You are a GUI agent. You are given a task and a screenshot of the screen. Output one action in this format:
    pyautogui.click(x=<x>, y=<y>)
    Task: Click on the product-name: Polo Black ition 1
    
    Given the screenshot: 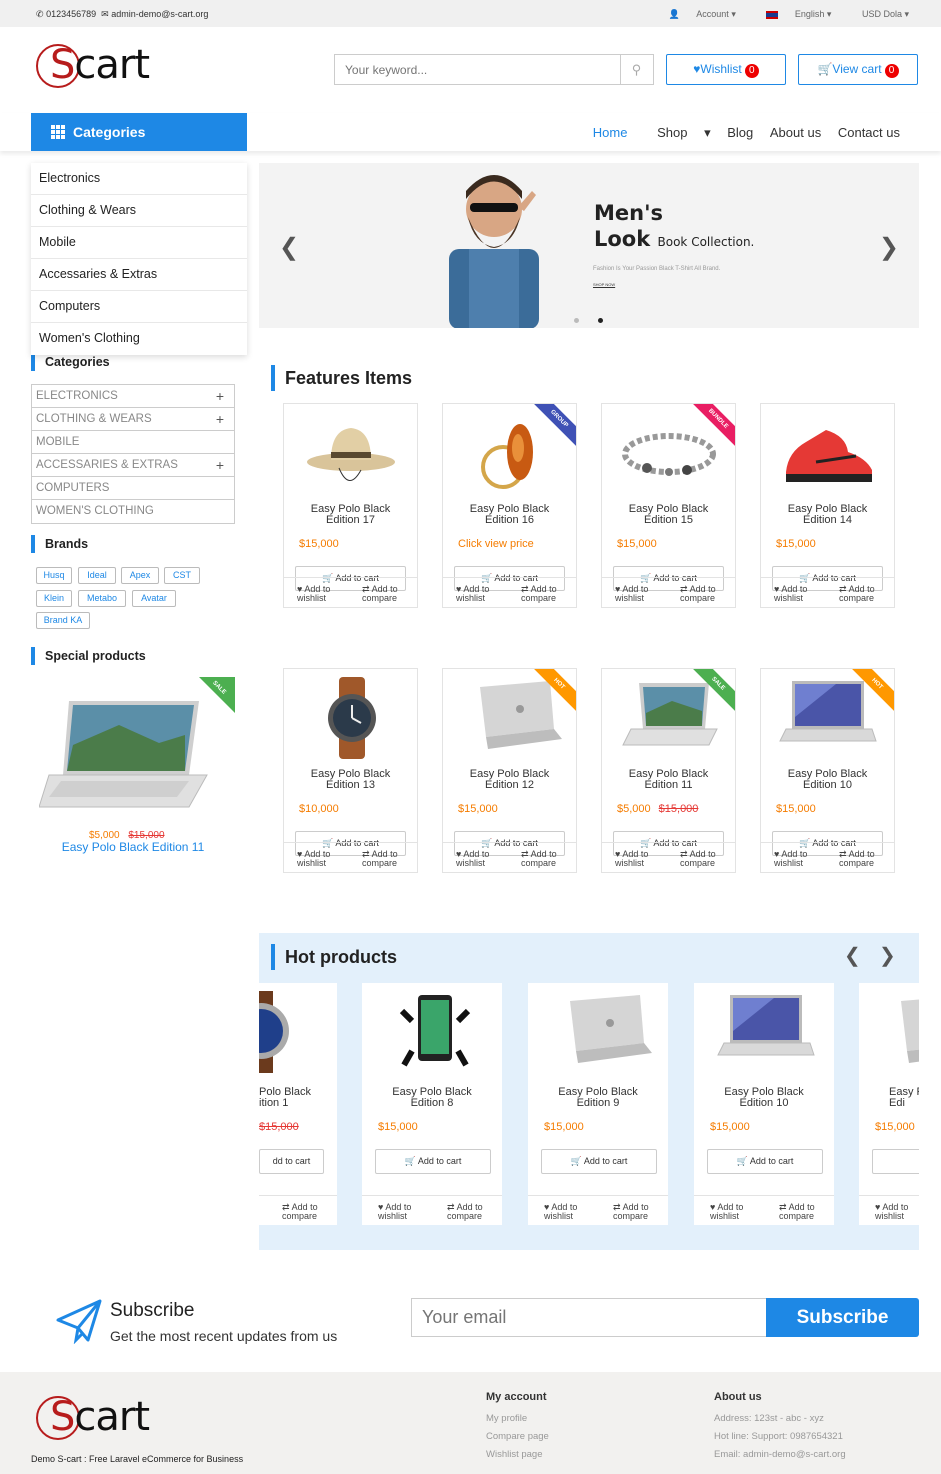 What is the action you would take?
    pyautogui.click(x=298, y=1098)
    